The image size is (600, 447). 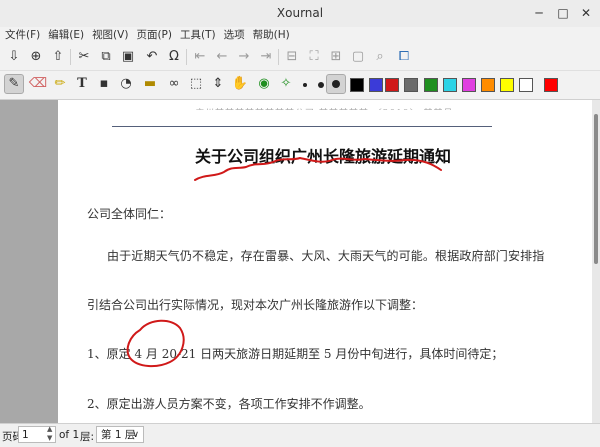 I want to click on document-header-faint: 广州某某某某某某某某公司 某某某某某 〔2019〕 某某号, so click(x=340, y=108).